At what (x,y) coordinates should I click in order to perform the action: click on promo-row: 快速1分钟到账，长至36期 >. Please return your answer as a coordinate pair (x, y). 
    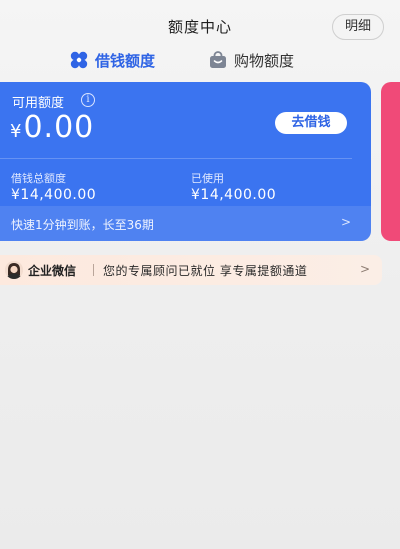
    Looking at the image, I should click on (185, 223).